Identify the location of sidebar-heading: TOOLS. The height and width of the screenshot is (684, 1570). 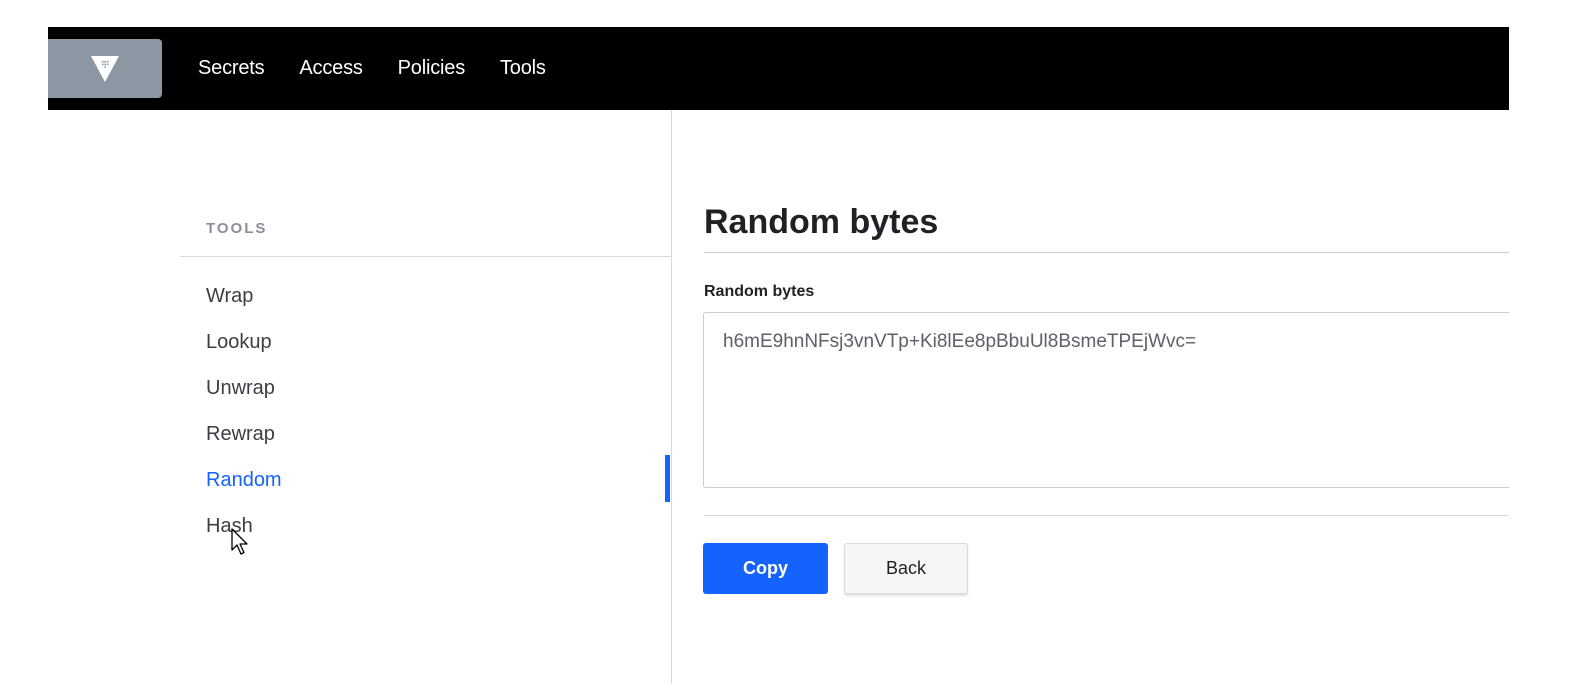
(237, 228).